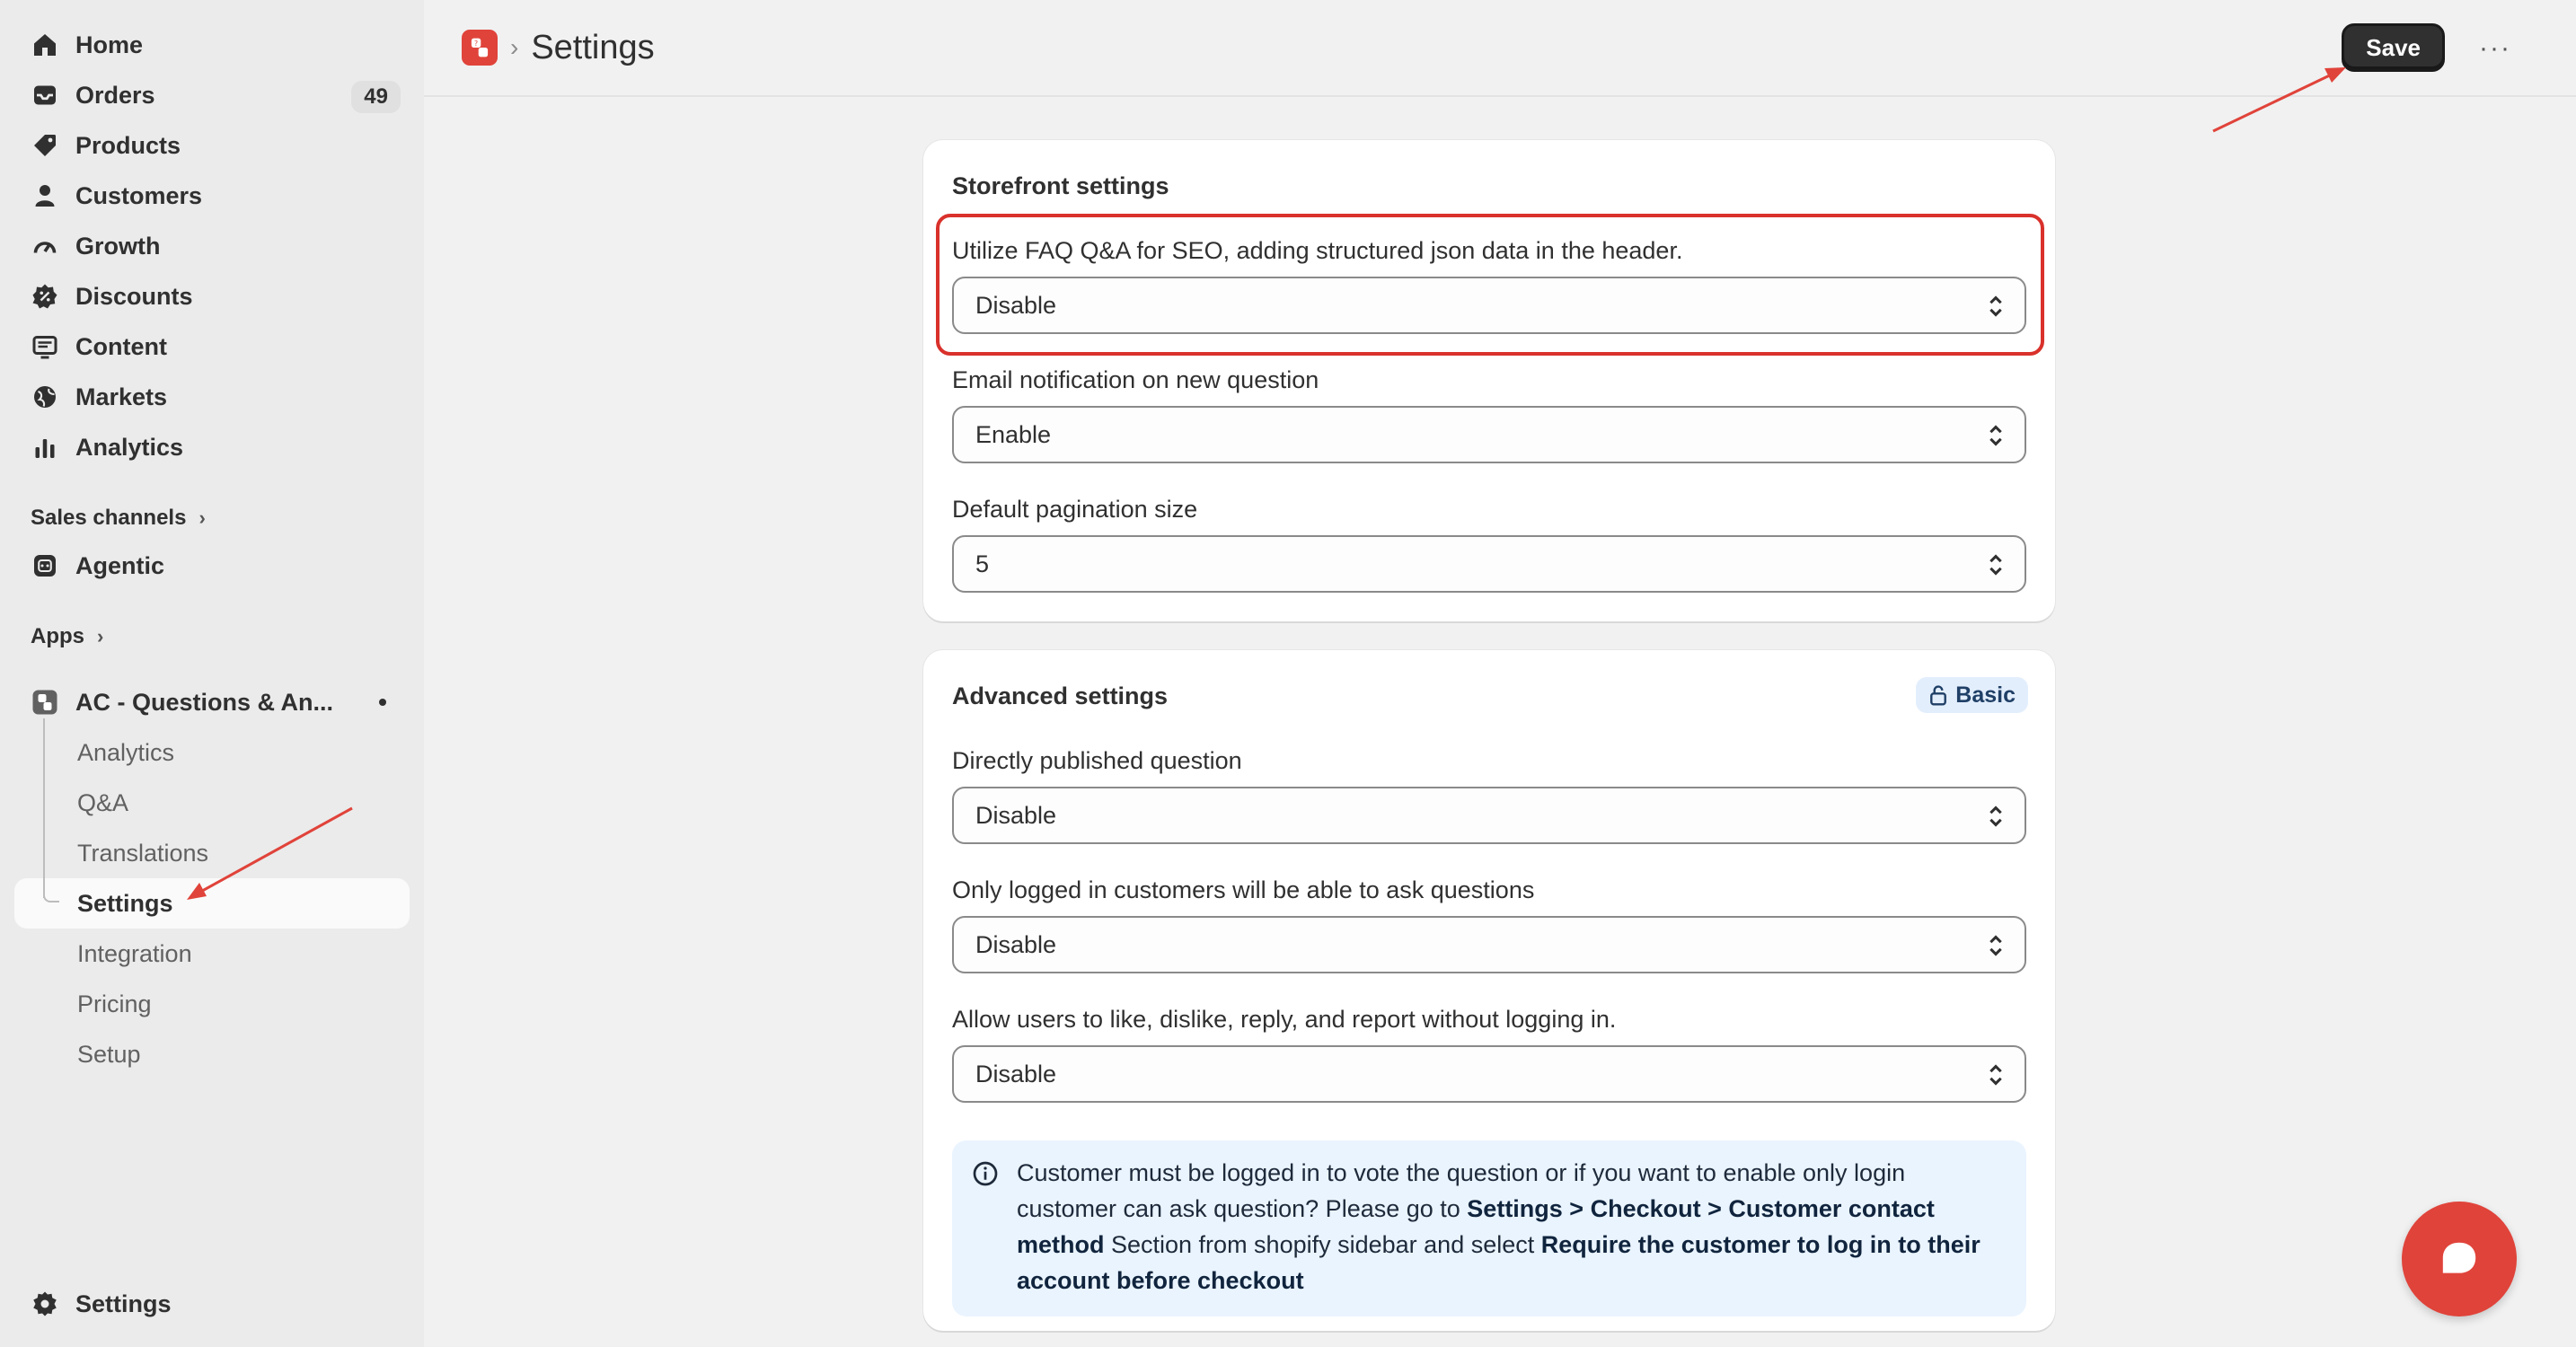 This screenshot has width=2576, height=1347. I want to click on anonymous-interaction-select: Disable, so click(1489, 1074).